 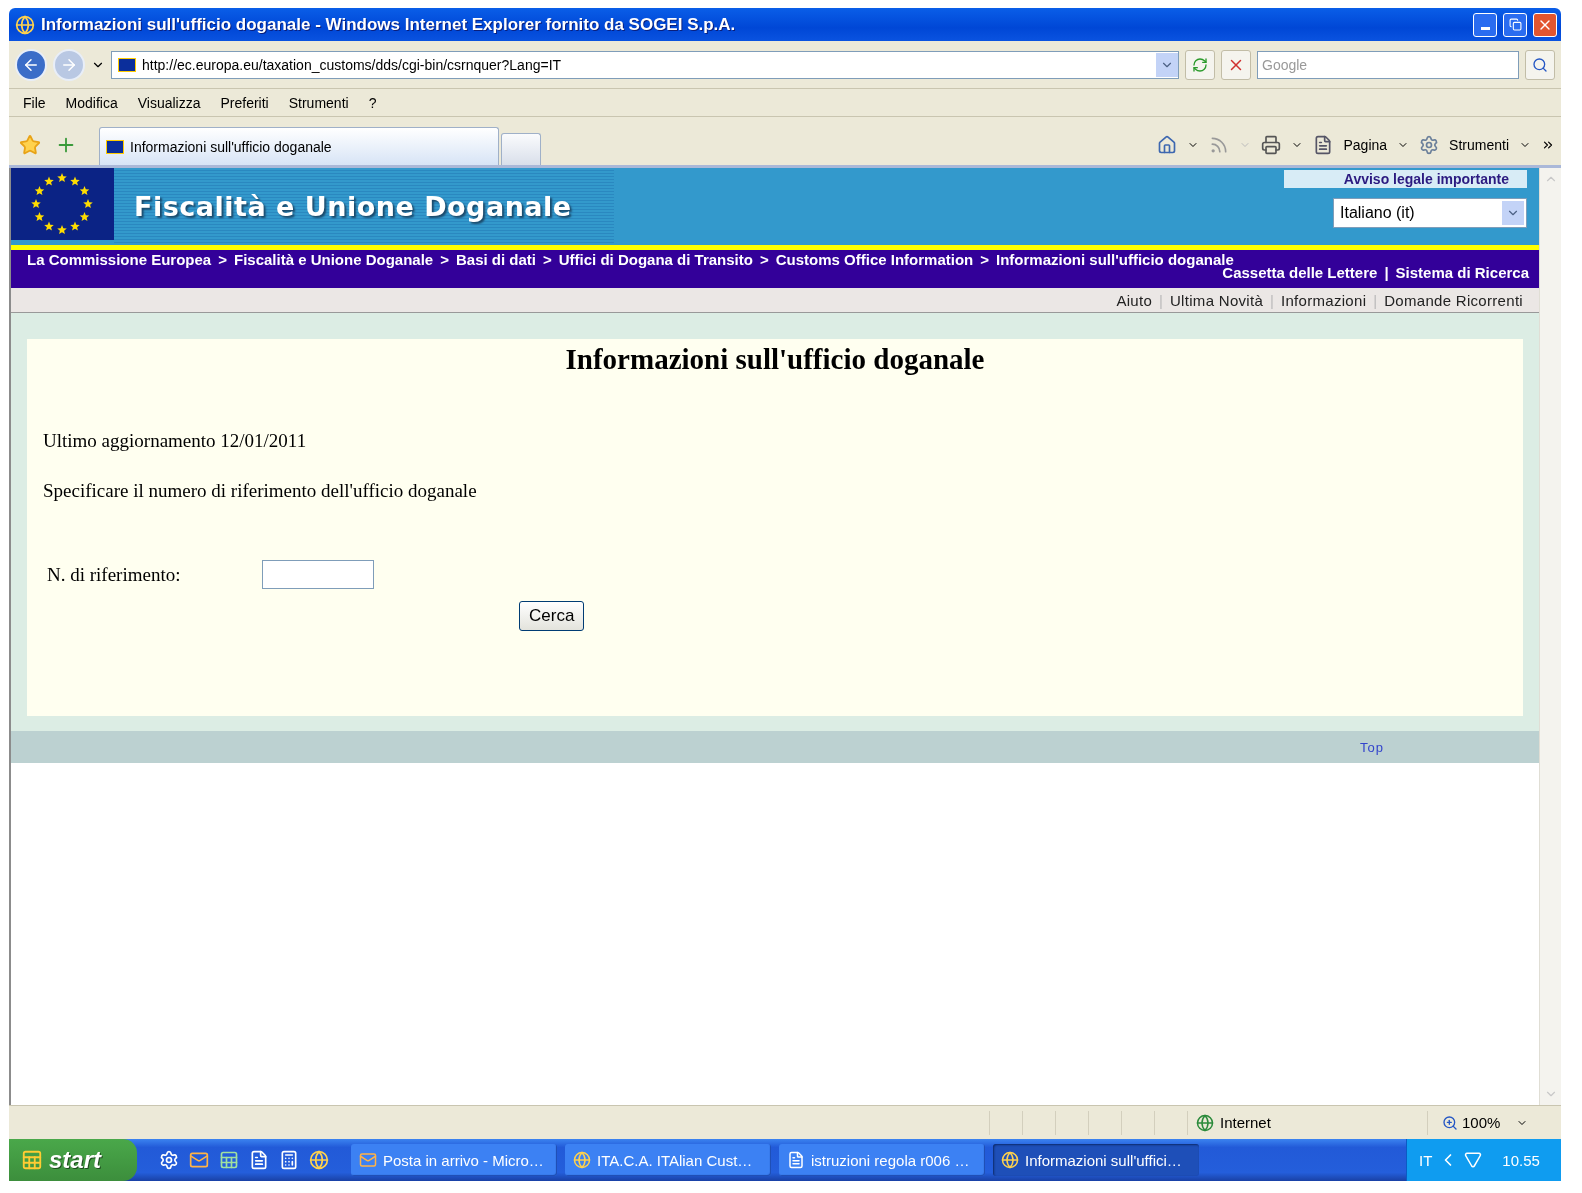 What do you see at coordinates (318, 574) in the screenshot?
I see `reference-input` at bounding box center [318, 574].